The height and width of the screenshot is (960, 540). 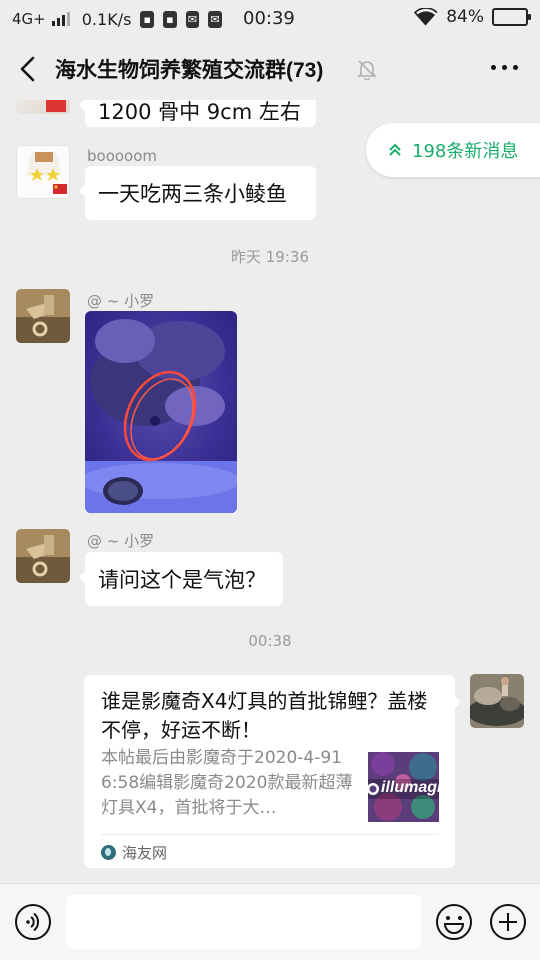 I want to click on source-logo-icon, so click(x=108, y=852).